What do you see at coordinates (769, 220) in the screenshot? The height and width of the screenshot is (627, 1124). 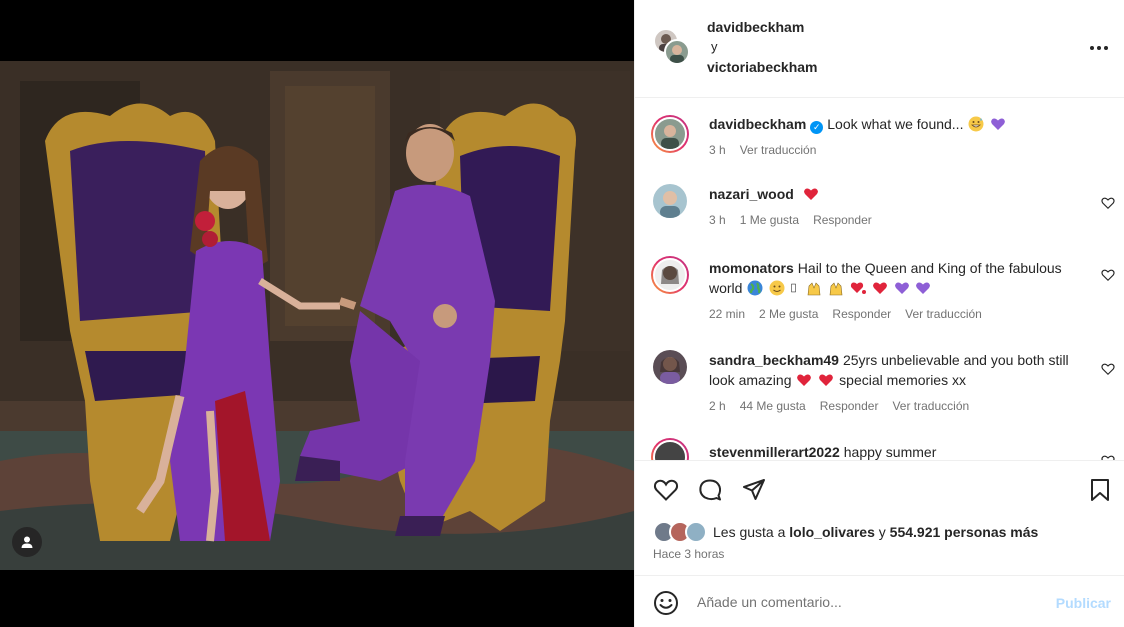 I see `comment-likes: 1 Me gusta` at bounding box center [769, 220].